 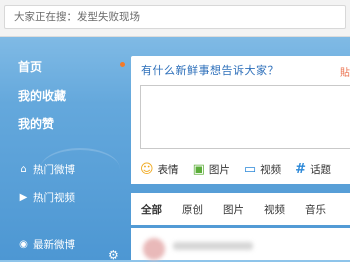 I want to click on nav-item-hot-video: ▶ 热门视频, so click(x=46, y=197).